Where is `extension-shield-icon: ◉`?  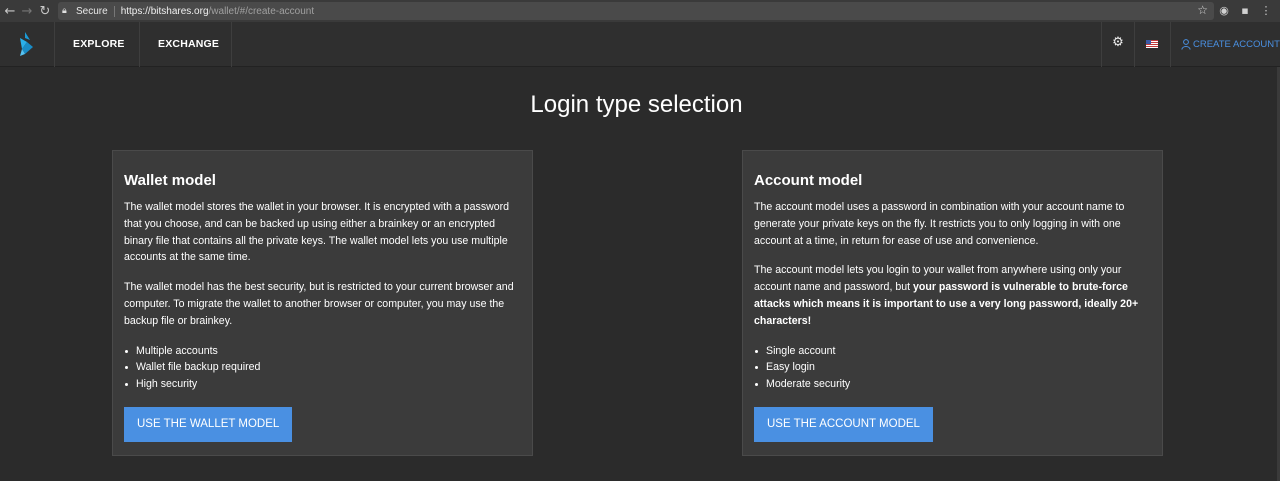 extension-shield-icon: ◉ is located at coordinates (1224, 10).